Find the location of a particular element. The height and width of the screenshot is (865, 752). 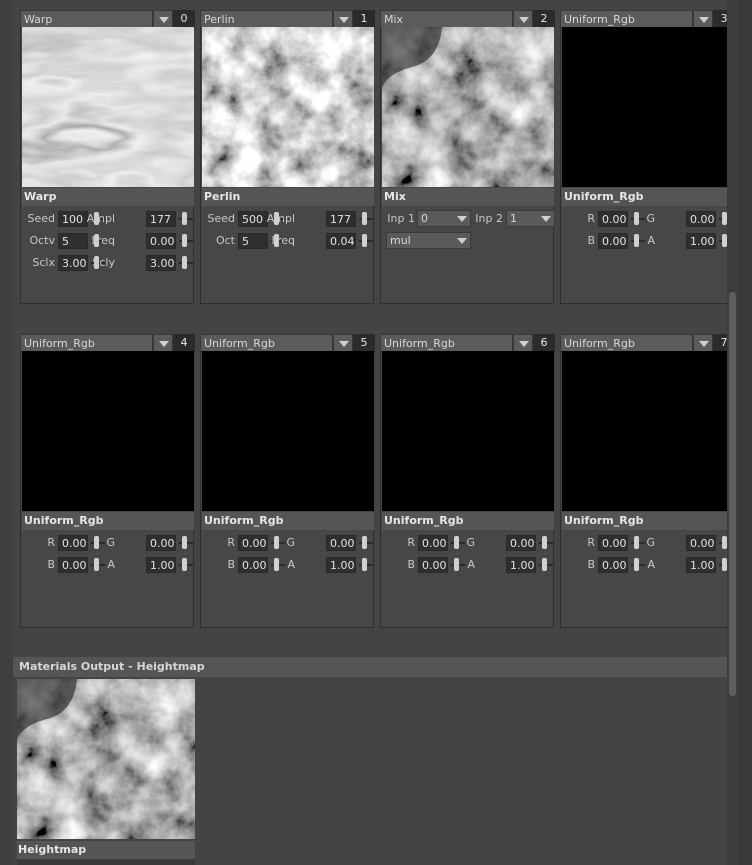

output-preview is located at coordinates (106, 759).